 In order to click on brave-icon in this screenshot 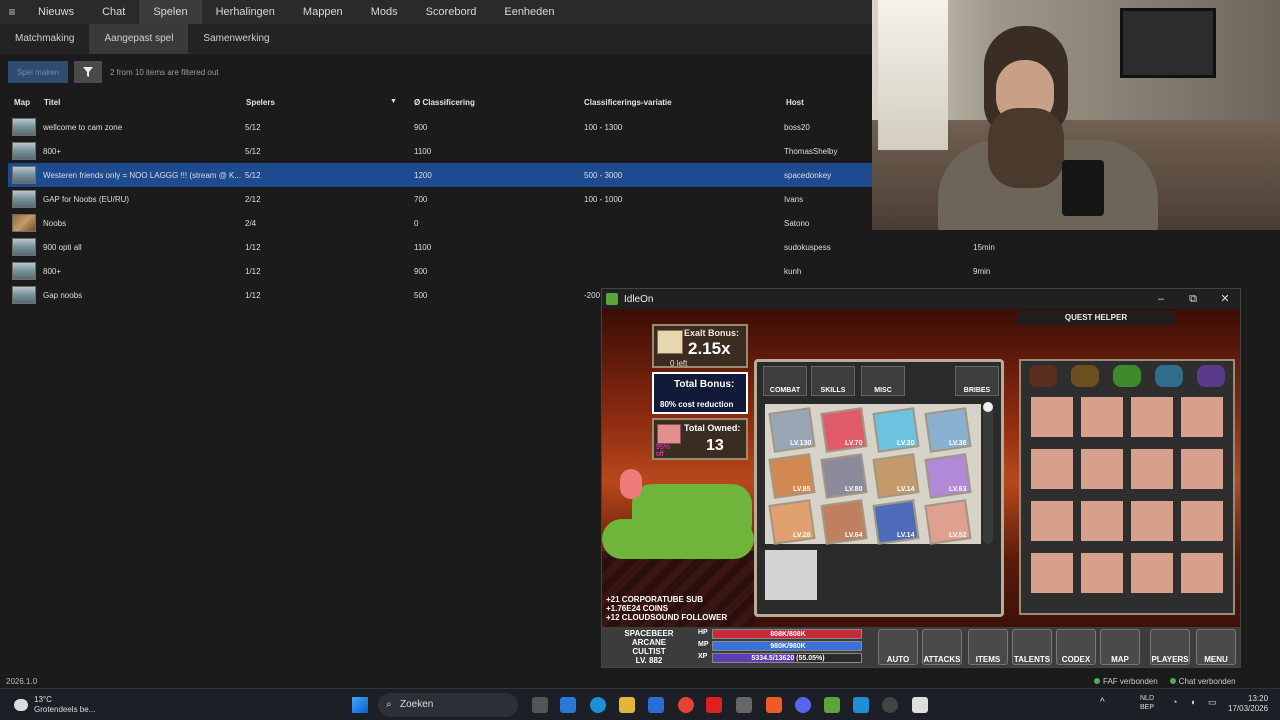, I will do `click(774, 705)`.